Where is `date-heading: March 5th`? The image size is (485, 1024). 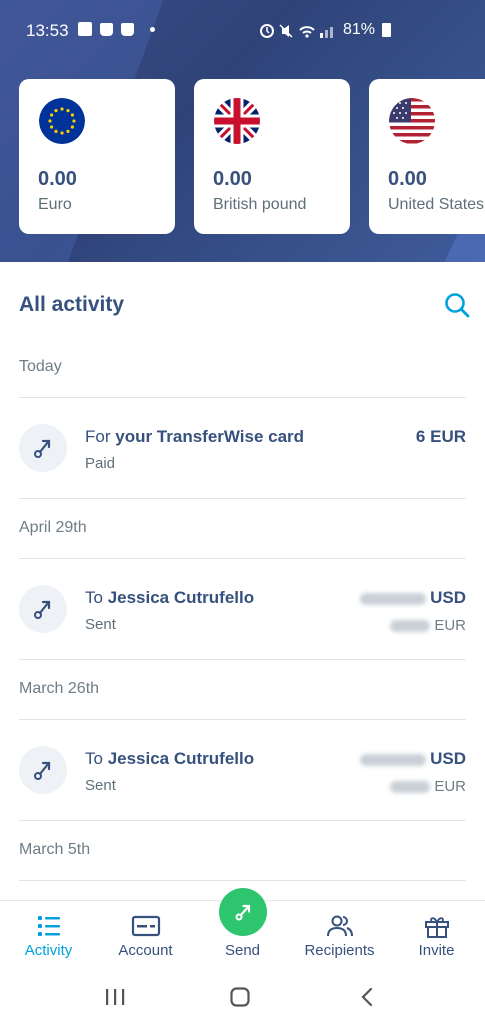
date-heading: March 5th is located at coordinates (55, 849).